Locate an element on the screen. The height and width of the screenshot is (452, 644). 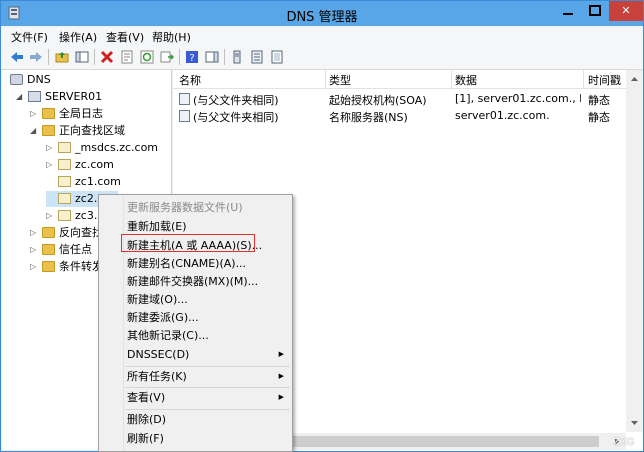
back-arrow-icon is located at coordinates (17, 57).